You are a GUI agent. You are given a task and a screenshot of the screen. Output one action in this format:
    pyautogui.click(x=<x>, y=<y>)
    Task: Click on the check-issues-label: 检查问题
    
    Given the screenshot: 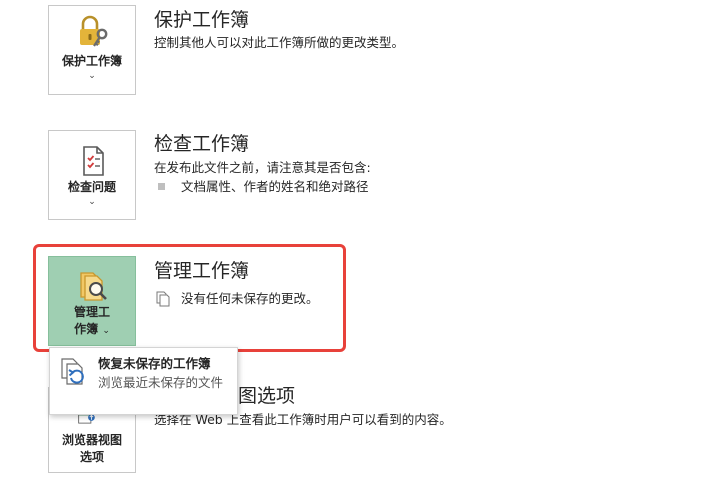 What is the action you would take?
    pyautogui.click(x=91, y=187)
    